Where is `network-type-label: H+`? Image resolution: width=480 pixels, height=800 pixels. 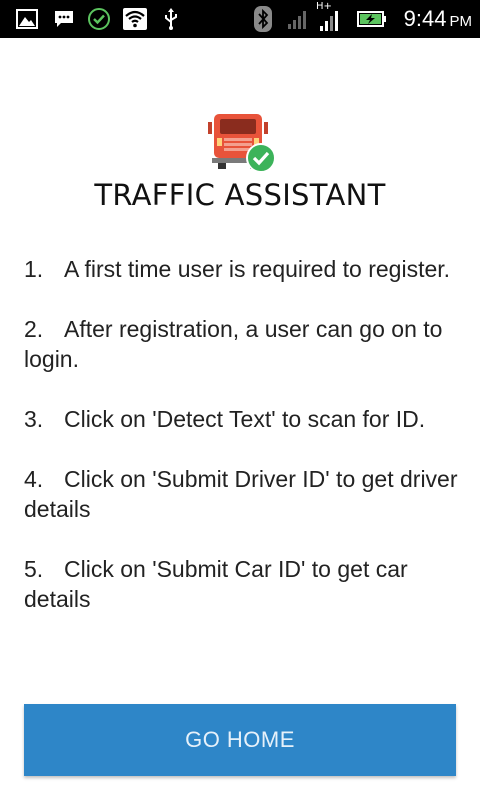
network-type-label: H+ is located at coordinates (324, 6).